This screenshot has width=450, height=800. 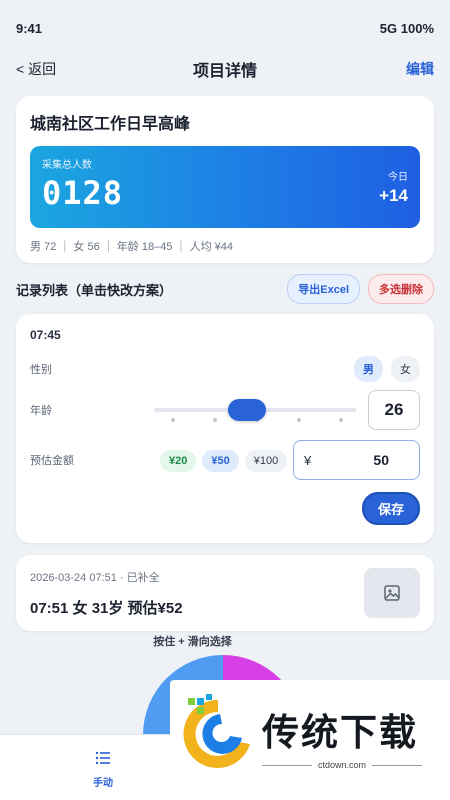 What do you see at coordinates (192, 642) in the screenshot?
I see `pie-hint: 按住 + 滑向选择` at bounding box center [192, 642].